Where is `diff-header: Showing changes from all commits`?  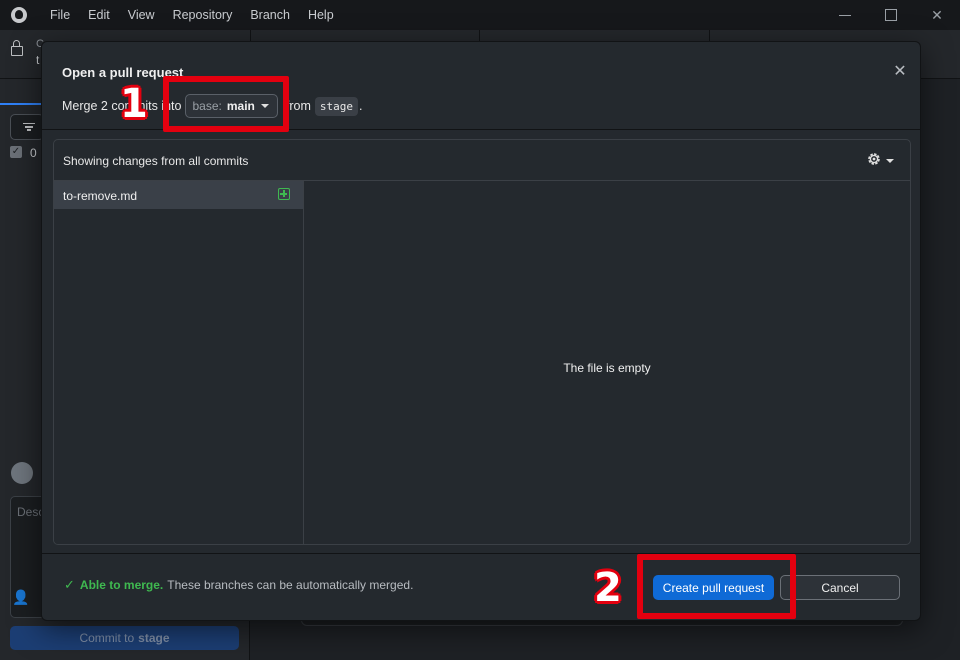
diff-header: Showing changes from all commits is located at coordinates (482, 160).